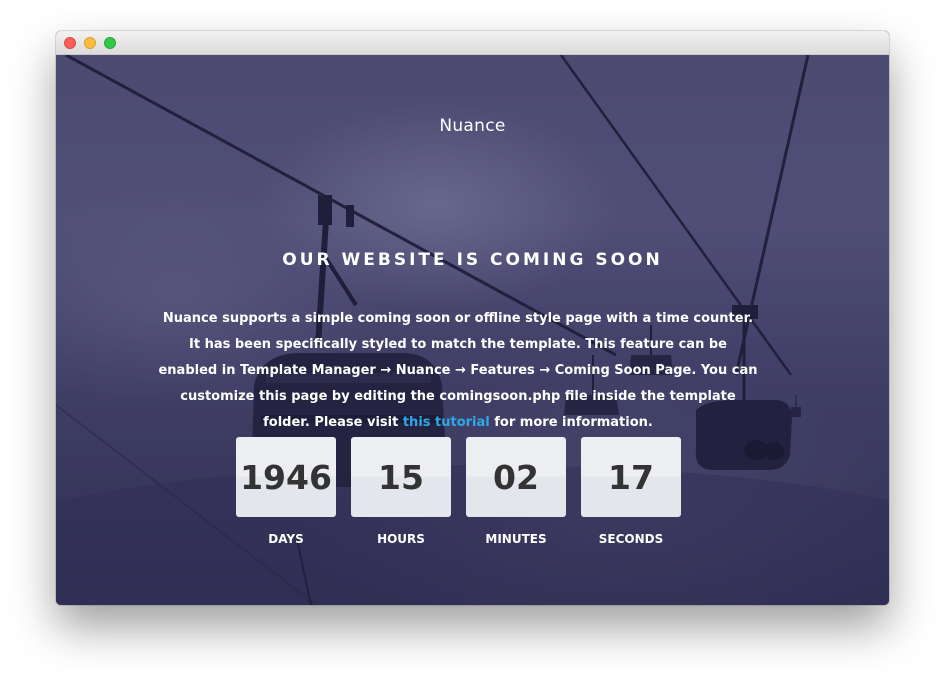 The height and width of the screenshot is (686, 945). Describe the element at coordinates (472, 126) in the screenshot. I see `site-brand: Nuance` at that location.